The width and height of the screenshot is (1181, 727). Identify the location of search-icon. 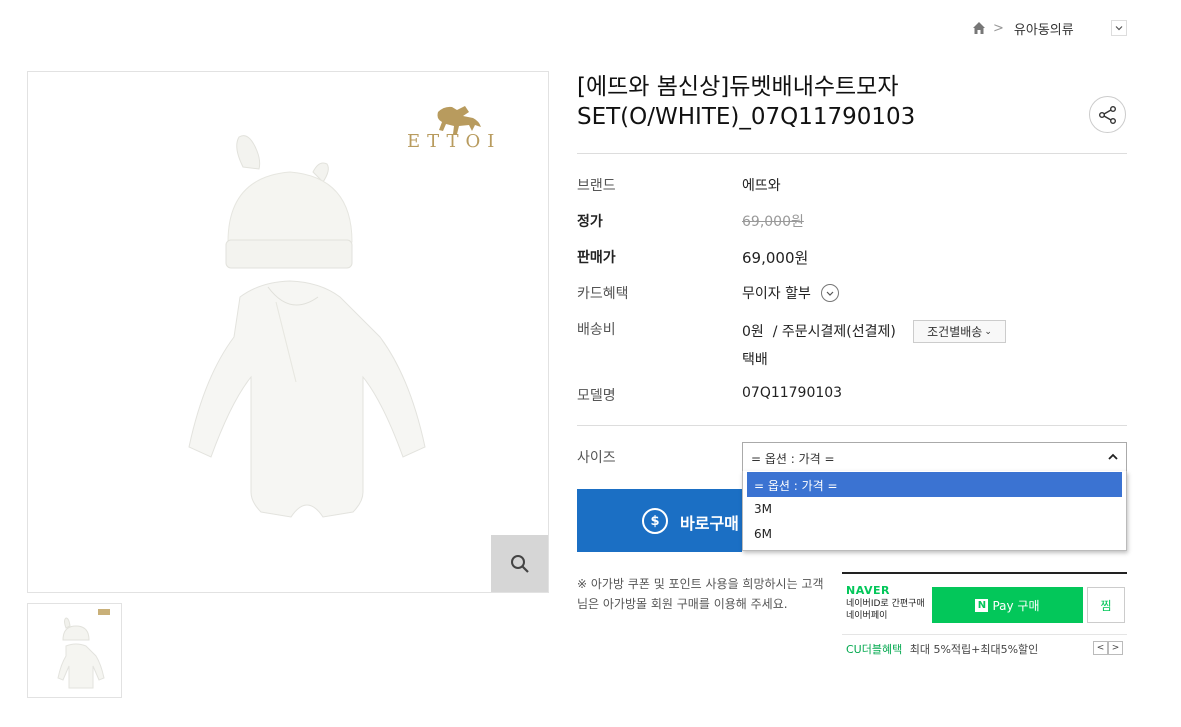
(519, 563).